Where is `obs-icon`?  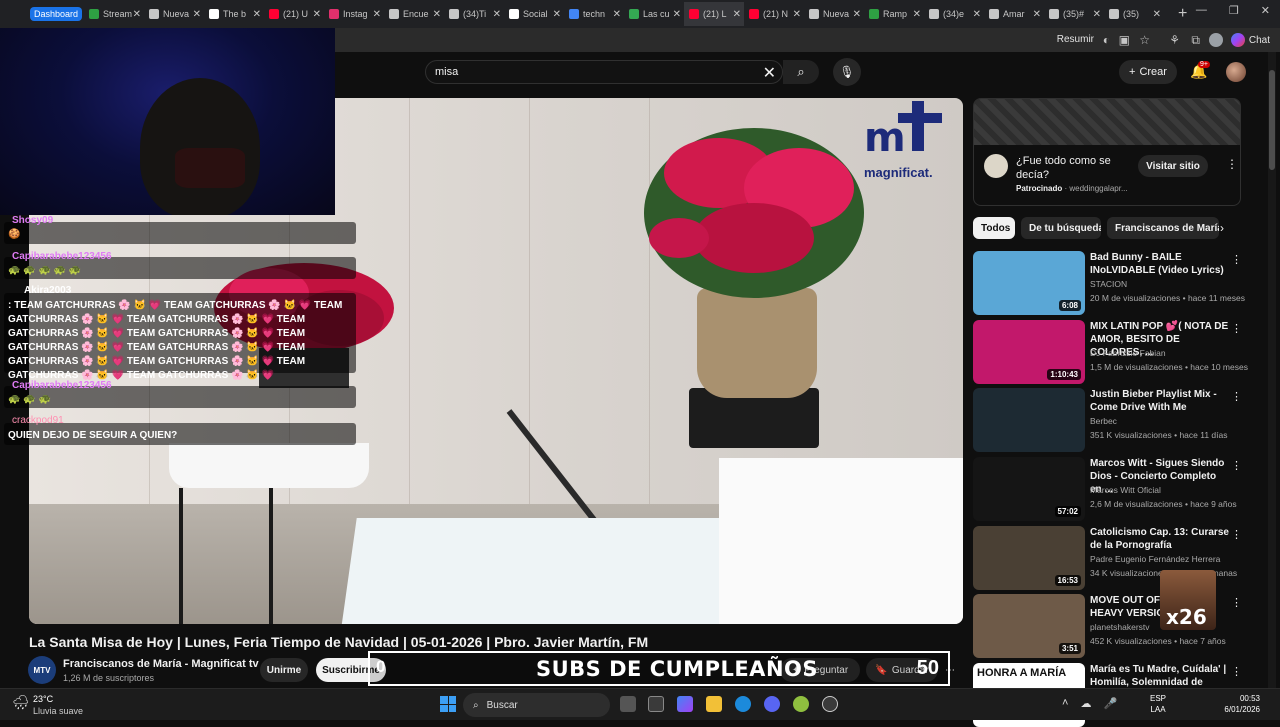 obs-icon is located at coordinates (830, 704).